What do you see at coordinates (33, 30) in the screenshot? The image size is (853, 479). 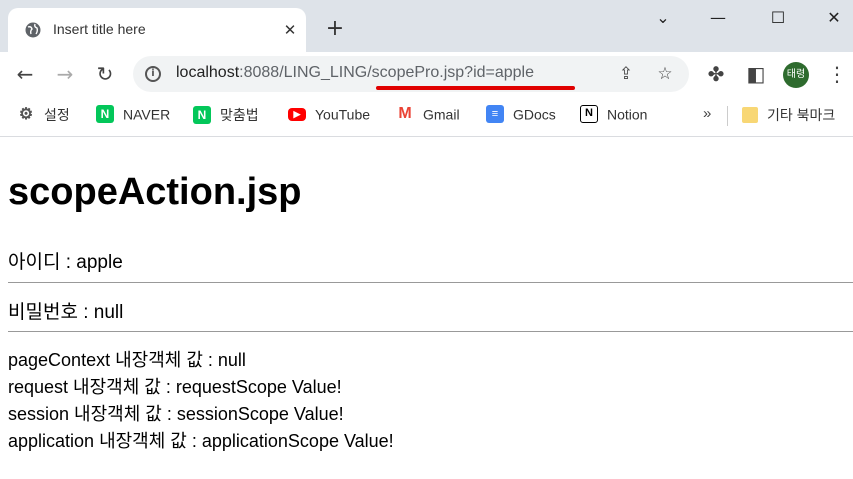 I see `globe-icon` at bounding box center [33, 30].